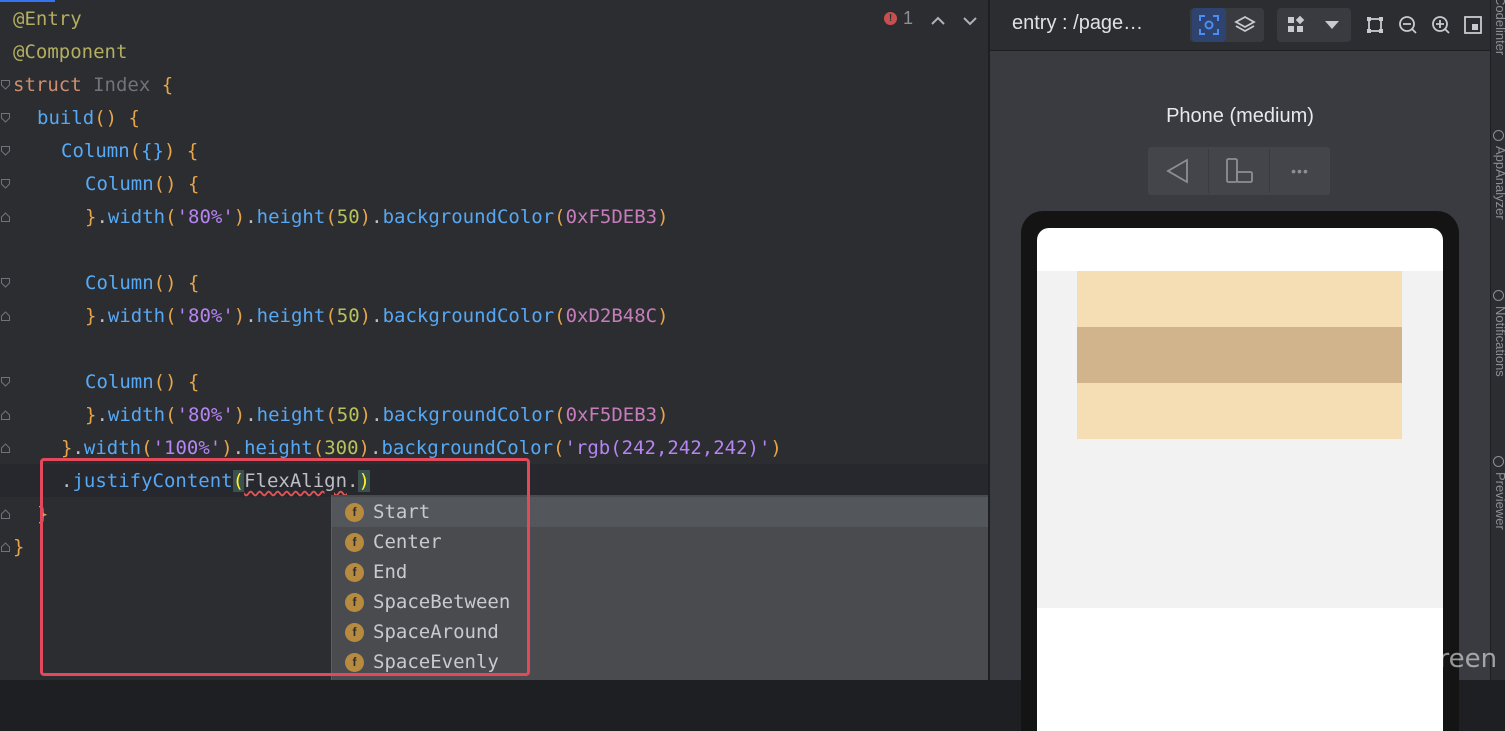 The image size is (1505, 731). What do you see at coordinates (1332, 25) in the screenshot?
I see `dropdown-icon` at bounding box center [1332, 25].